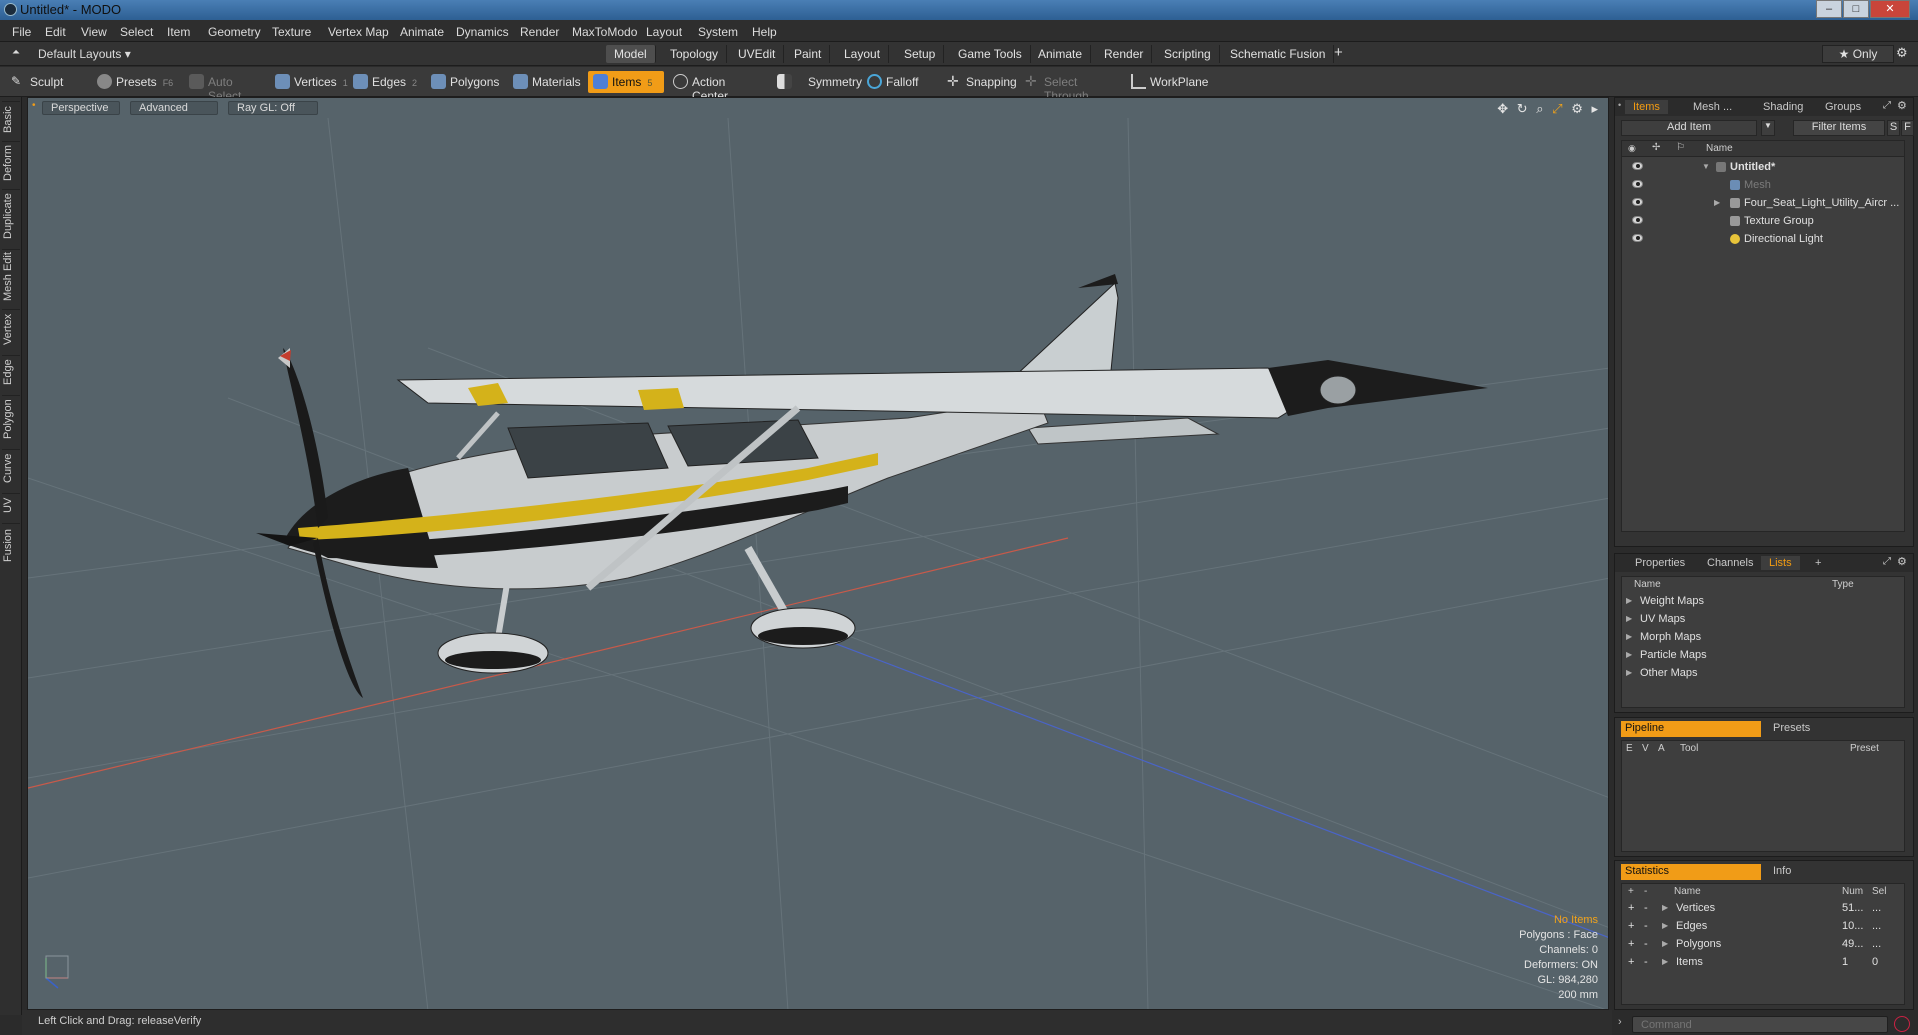  I want to click on tab-game-tools: Game Tools, so click(990, 54).